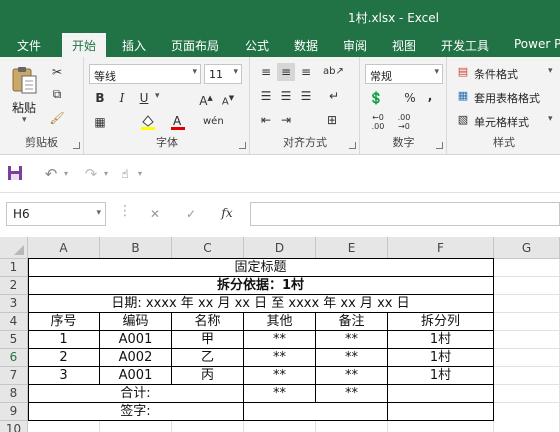 The height and width of the screenshot is (432, 560). I want to click on row-header-10: 10, so click(14, 426).